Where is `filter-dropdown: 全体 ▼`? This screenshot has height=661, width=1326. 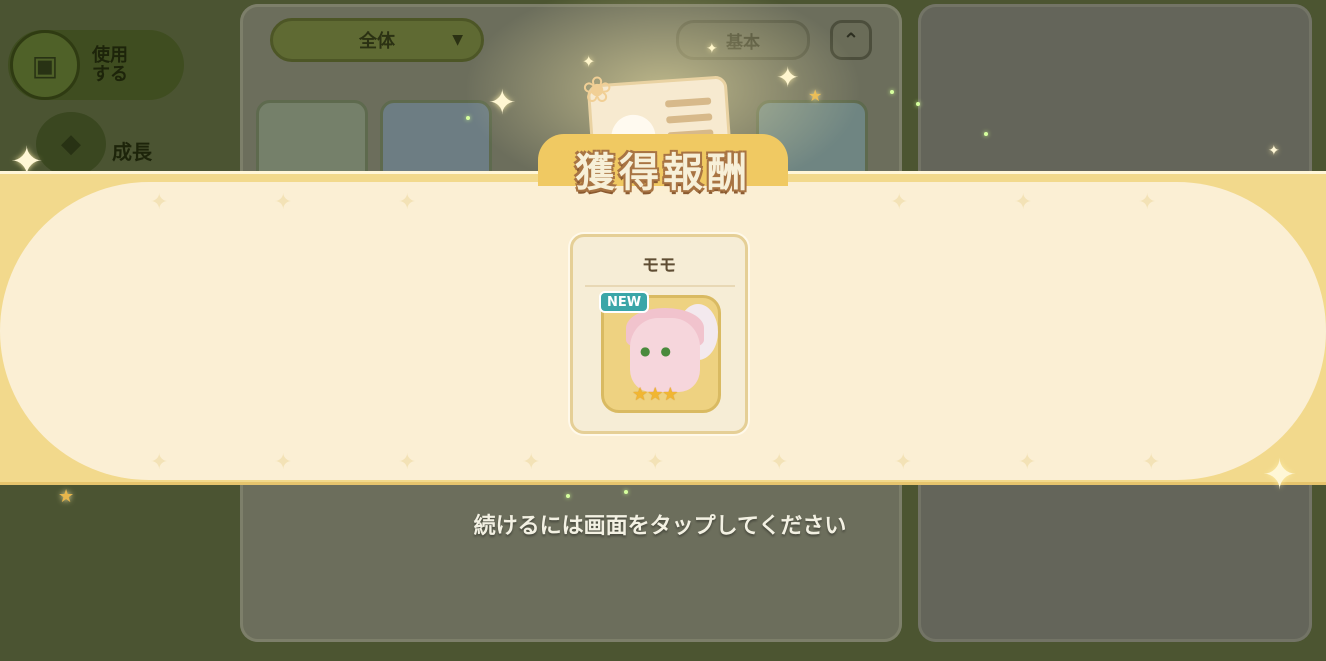
filter-dropdown: 全体 ▼ is located at coordinates (377, 40).